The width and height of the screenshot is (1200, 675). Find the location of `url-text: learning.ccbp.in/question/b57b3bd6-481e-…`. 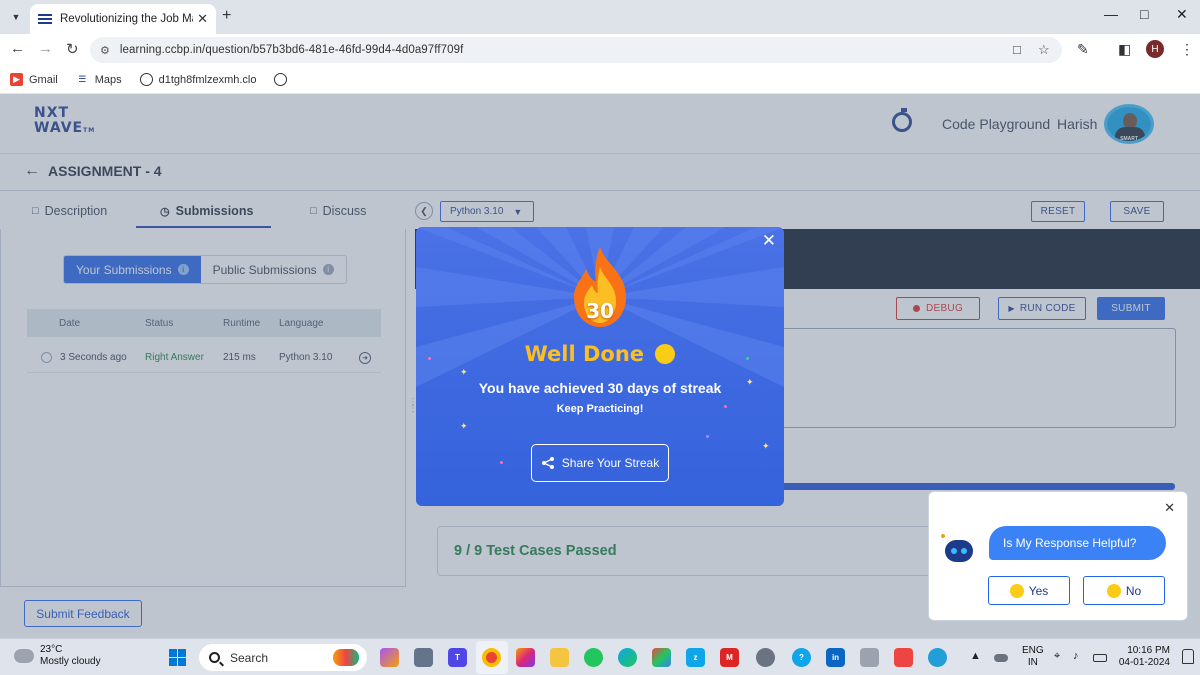

url-text: learning.ccbp.in/question/b57b3bd6-481e-… is located at coordinates (291, 50).